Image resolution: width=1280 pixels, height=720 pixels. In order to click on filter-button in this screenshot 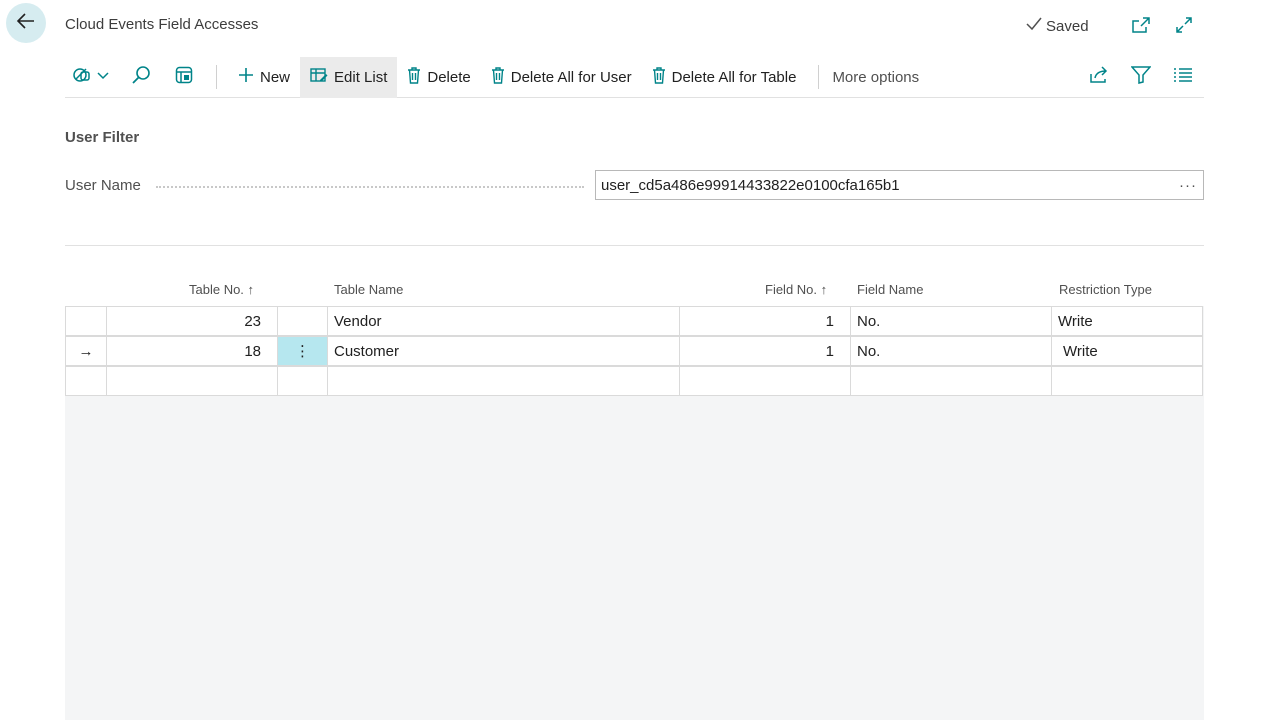, I will do `click(1141, 77)`.